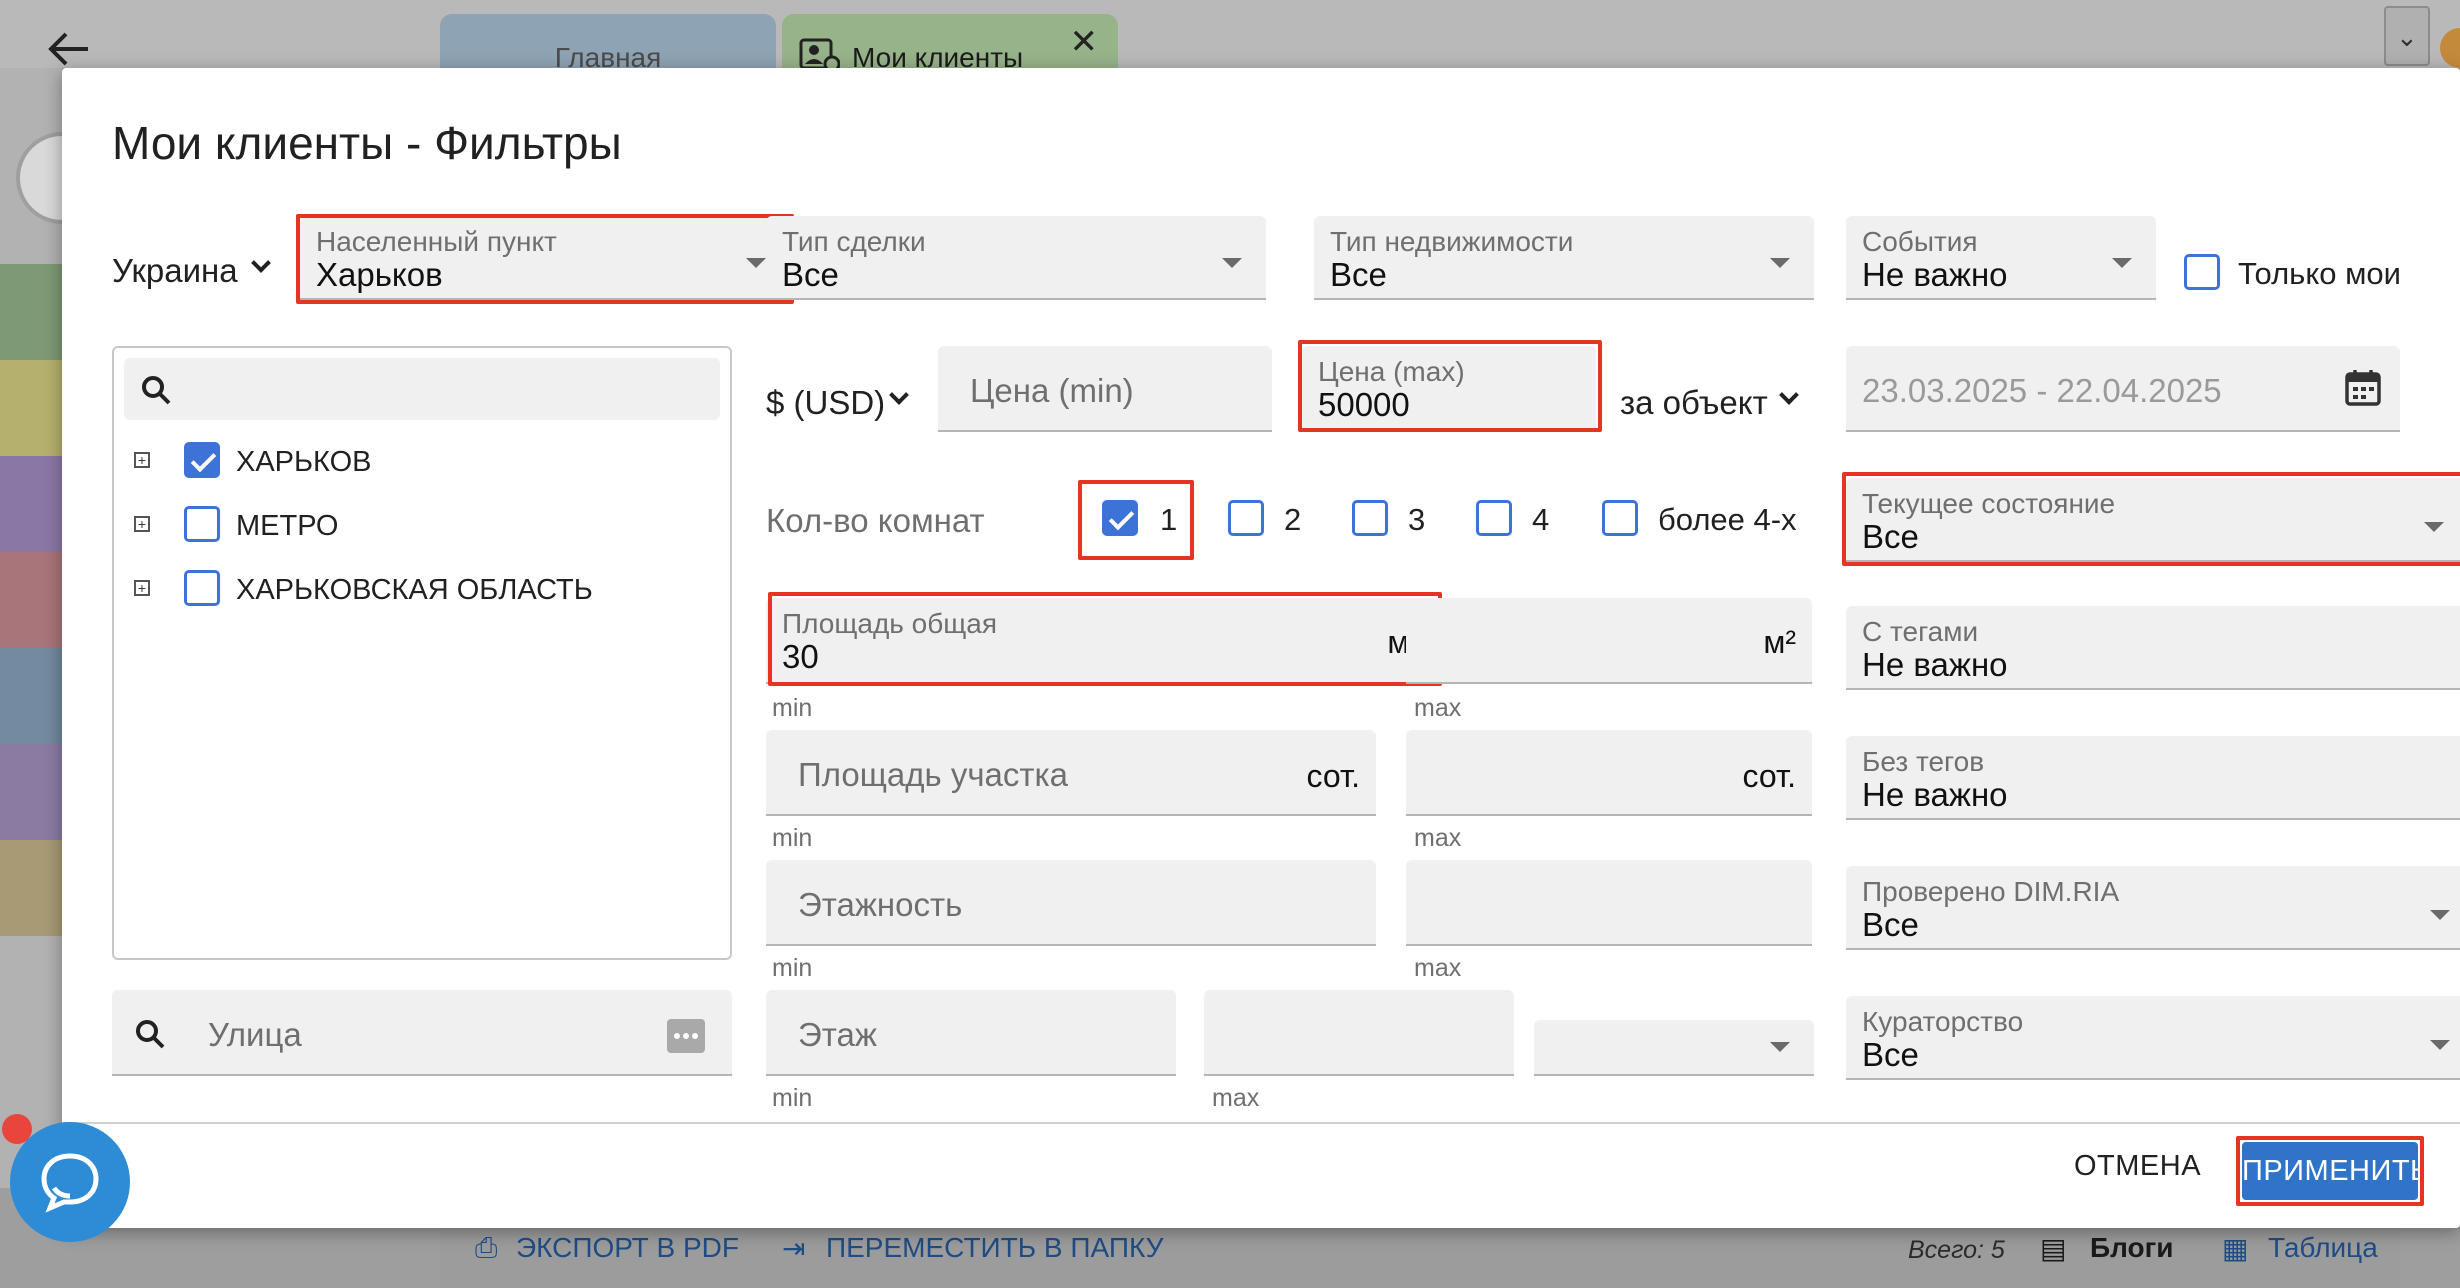 This screenshot has width=2460, height=1288. Describe the element at coordinates (1674, 1048) in the screenshot. I see `floor-condition-select` at that location.